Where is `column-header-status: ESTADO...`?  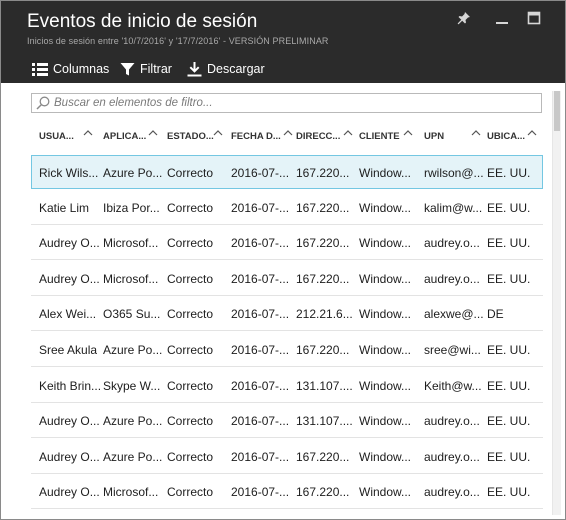
column-header-status: ESTADO... is located at coordinates (190, 136).